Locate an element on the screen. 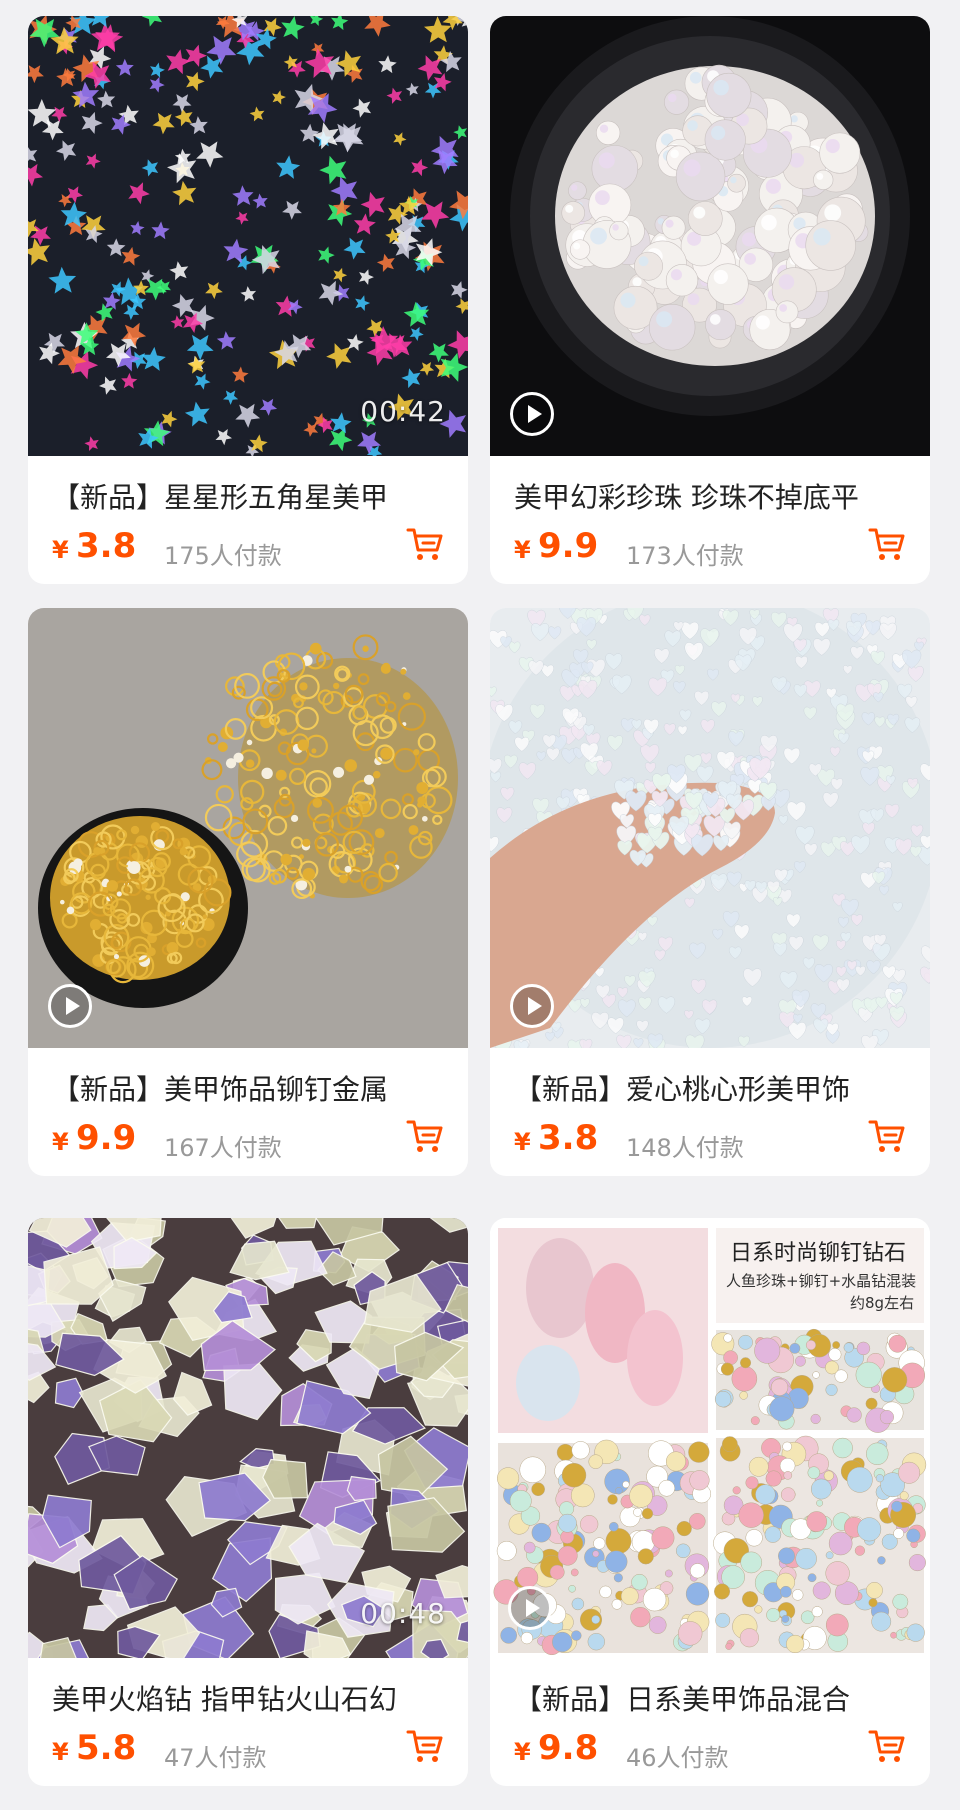 This screenshot has width=960, height=1810. product-image: 00:42 is located at coordinates (248, 236).